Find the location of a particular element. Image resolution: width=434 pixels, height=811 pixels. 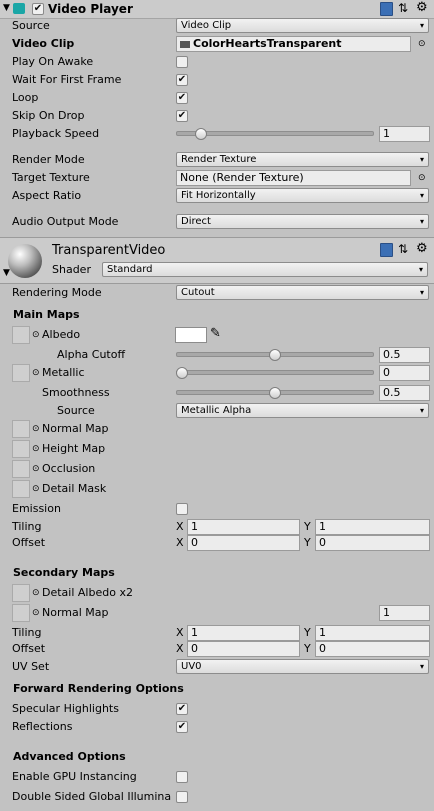

reflections-checkbox: ✔ is located at coordinates (182, 727).